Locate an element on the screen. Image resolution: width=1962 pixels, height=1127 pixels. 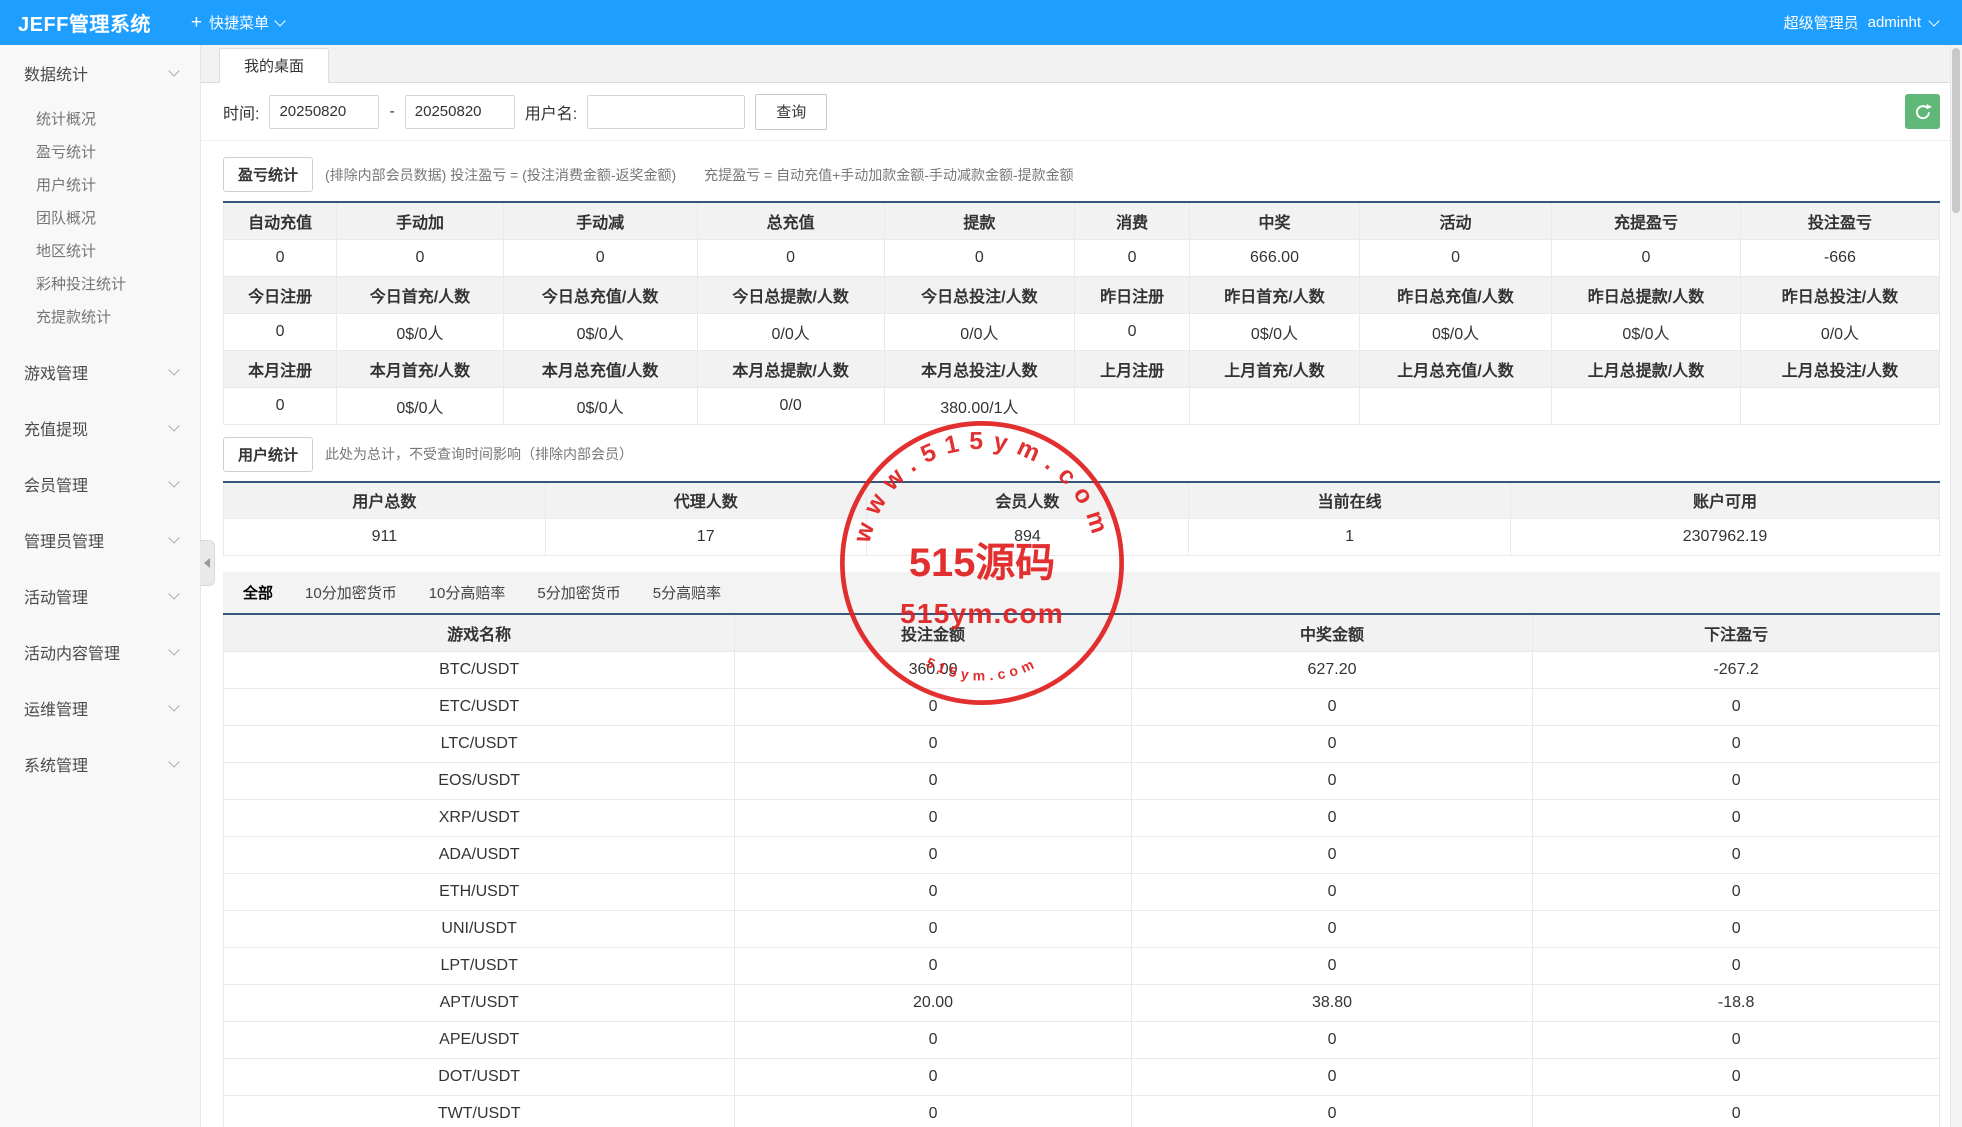
profit-cell: 手动减 is located at coordinates (600, 220).